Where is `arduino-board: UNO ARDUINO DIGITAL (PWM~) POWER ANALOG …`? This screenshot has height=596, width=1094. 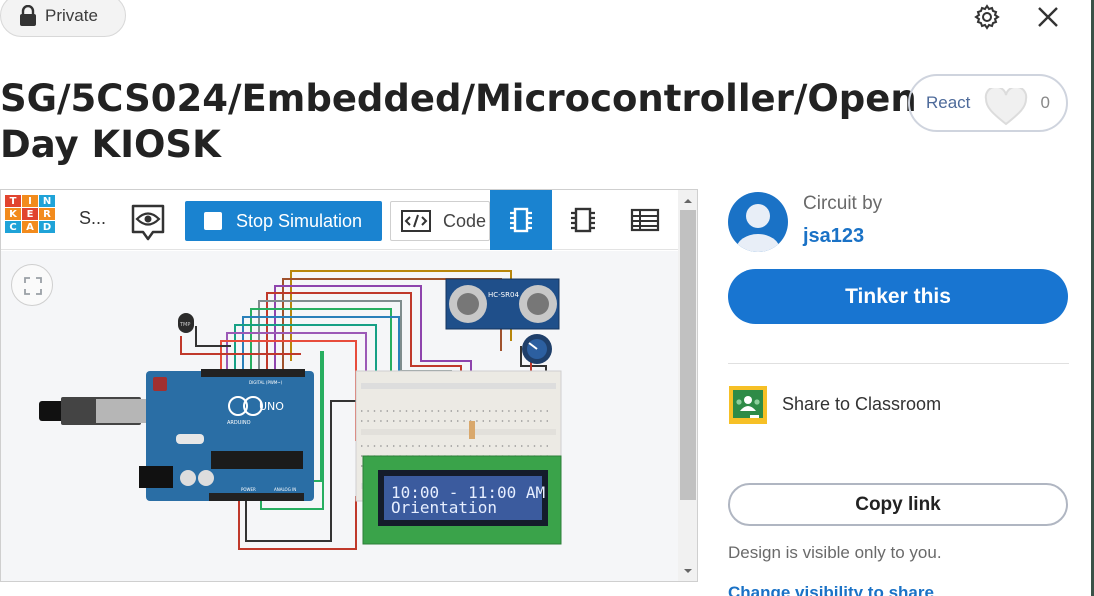 arduino-board: UNO ARDUINO DIGITAL (PWM~) POWER ANALOG … is located at coordinates (176, 435).